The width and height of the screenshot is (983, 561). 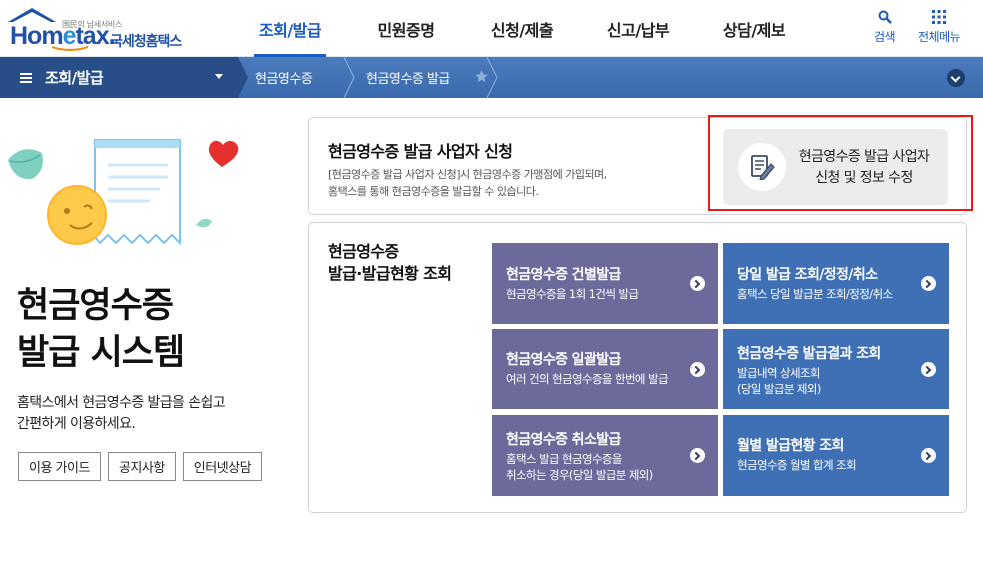 What do you see at coordinates (797, 465) in the screenshot?
I see `tile-description: 현금영수증 월별 합계 조회` at bounding box center [797, 465].